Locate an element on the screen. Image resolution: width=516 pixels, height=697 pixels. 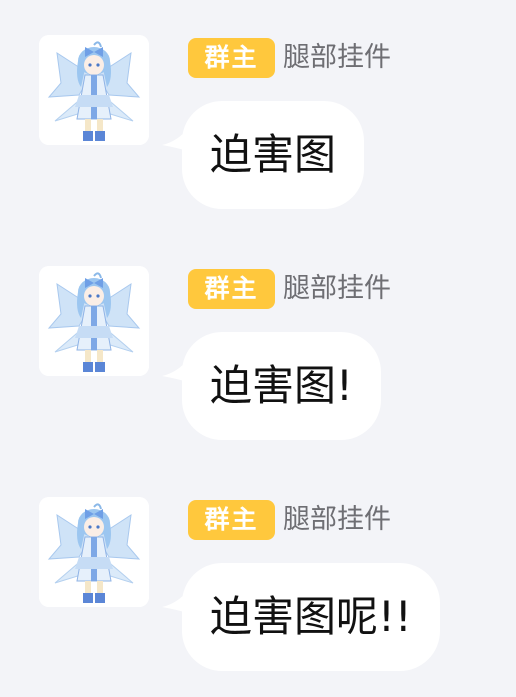
message-text: 迫害图! is located at coordinates (281, 385).